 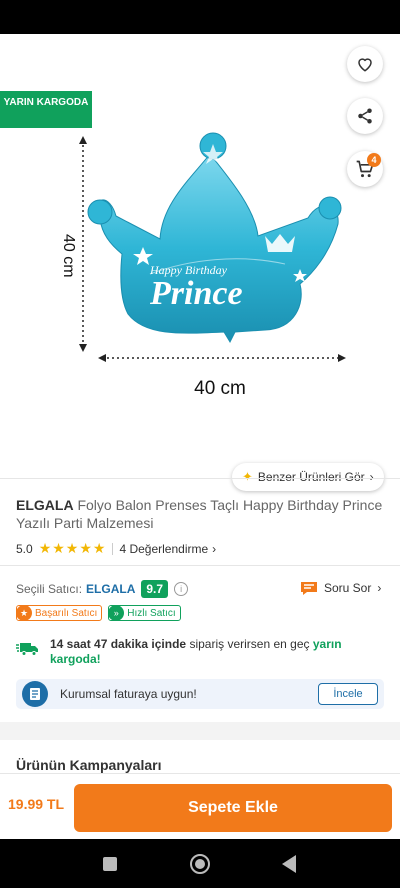 I want to click on fast-seller-badge: » Hızlı Satıcı, so click(x=144, y=613).